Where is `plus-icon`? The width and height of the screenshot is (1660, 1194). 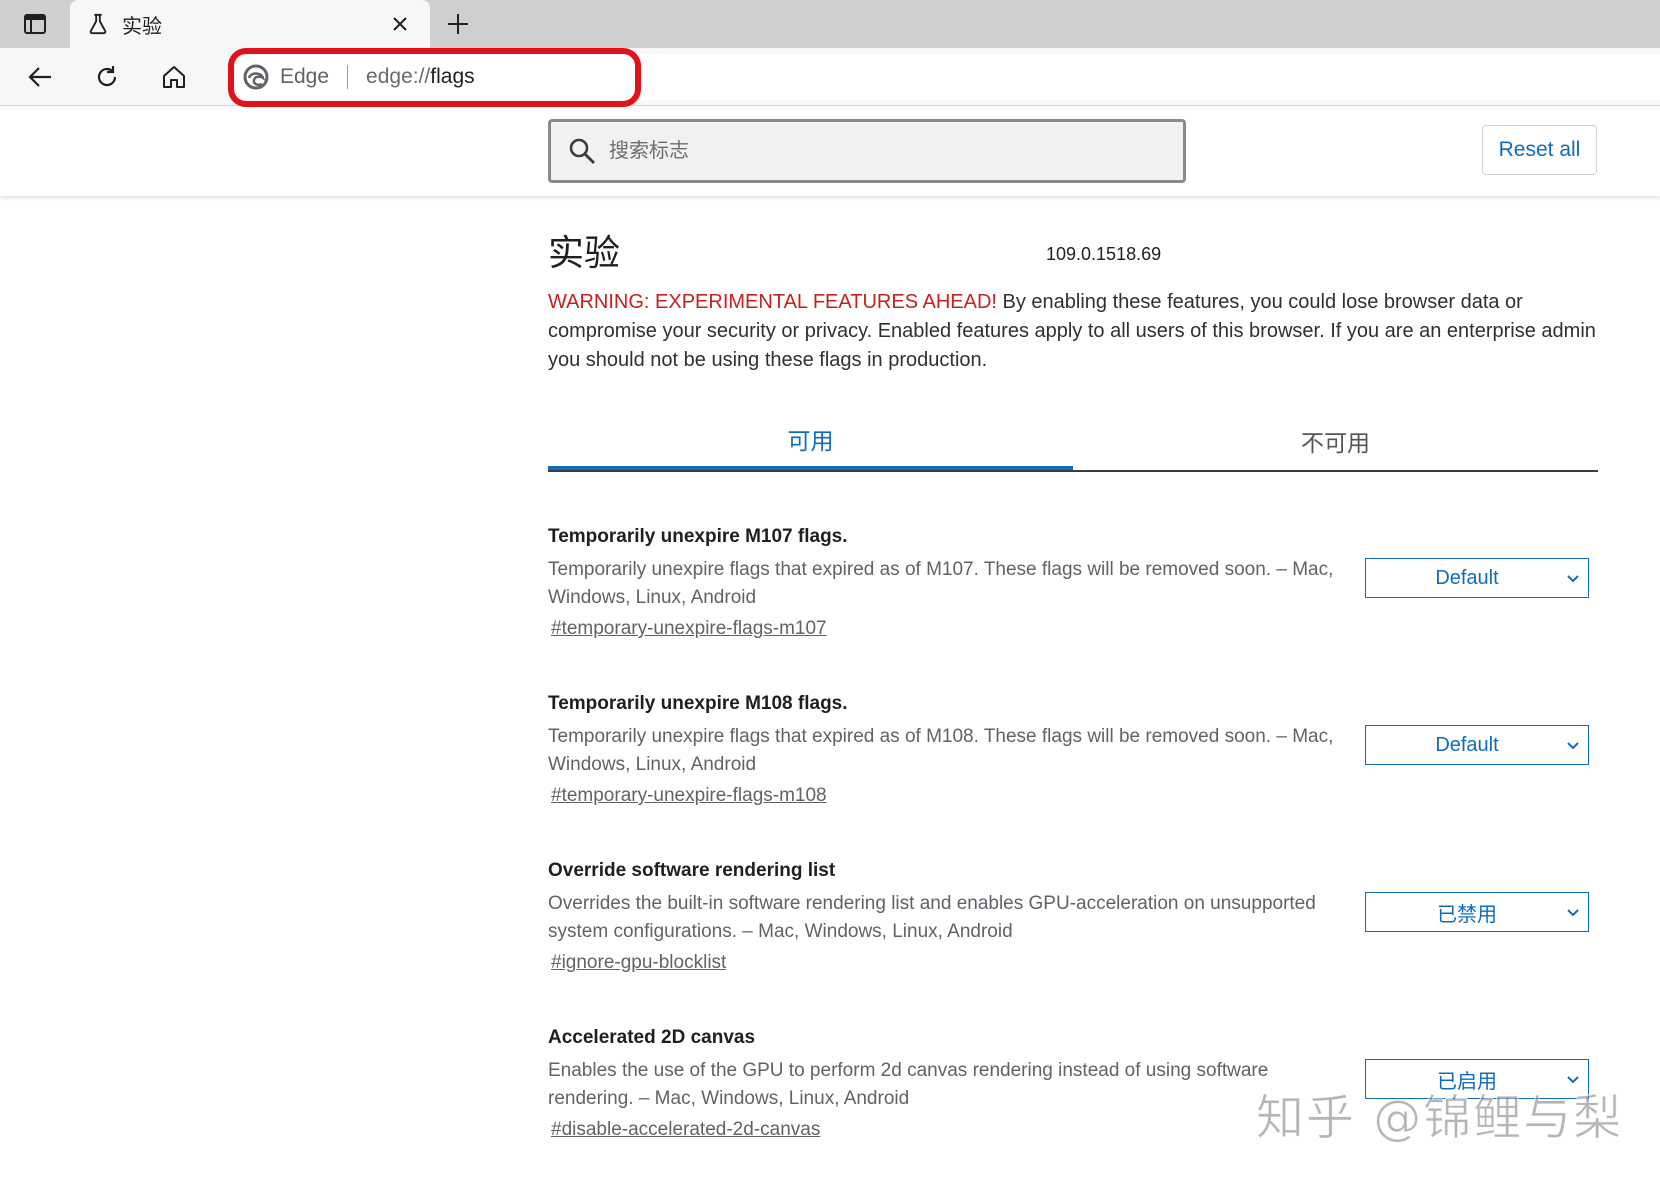 plus-icon is located at coordinates (458, 24).